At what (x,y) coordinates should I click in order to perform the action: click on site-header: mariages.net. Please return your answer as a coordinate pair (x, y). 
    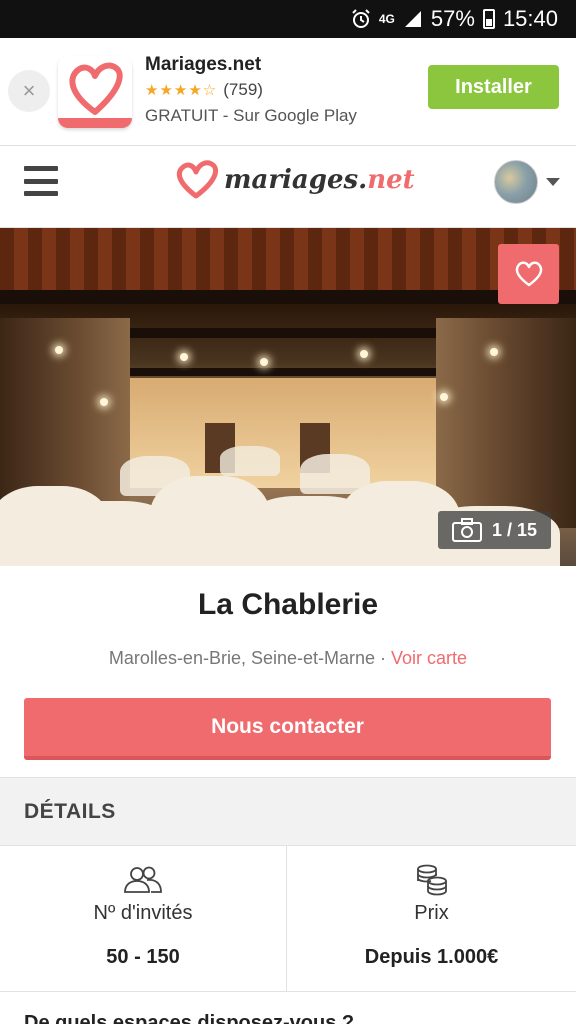
    Looking at the image, I should click on (288, 187).